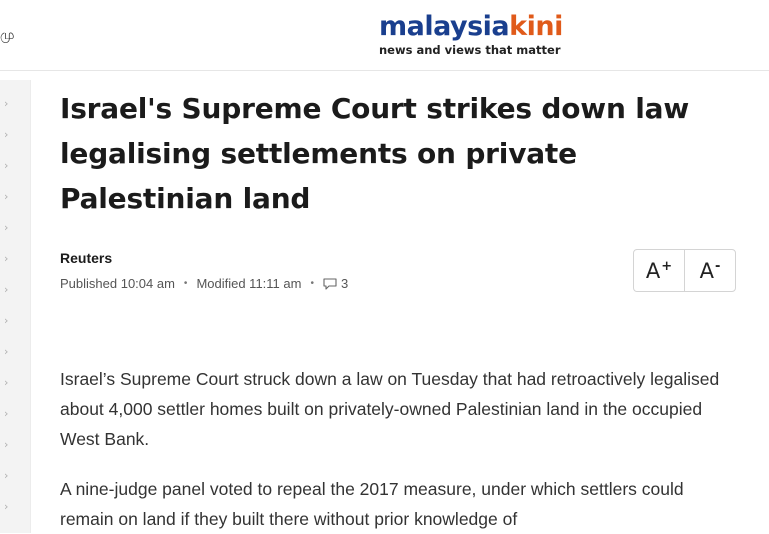 The image size is (769, 534). I want to click on site-logo: malaysiakini news and views that matter, so click(471, 34).